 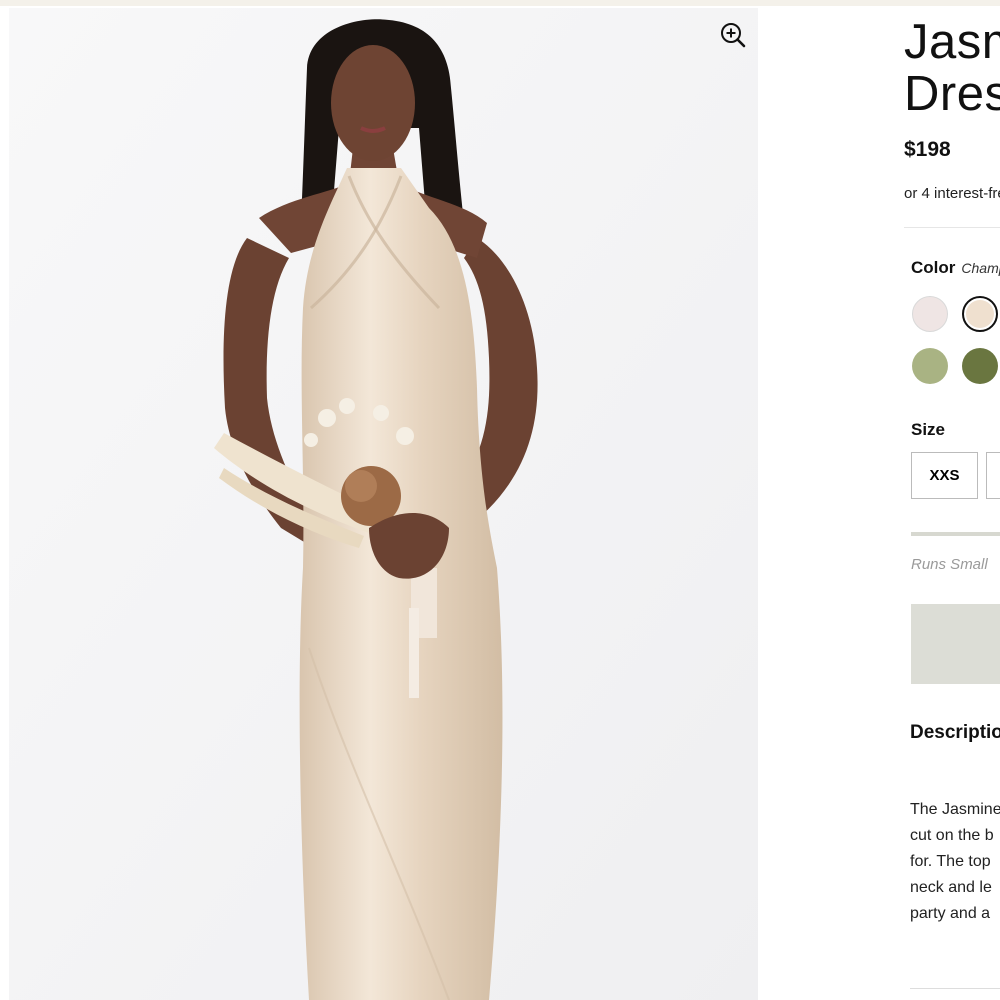 What do you see at coordinates (930, 366) in the screenshot?
I see `color-swatch-sage` at bounding box center [930, 366].